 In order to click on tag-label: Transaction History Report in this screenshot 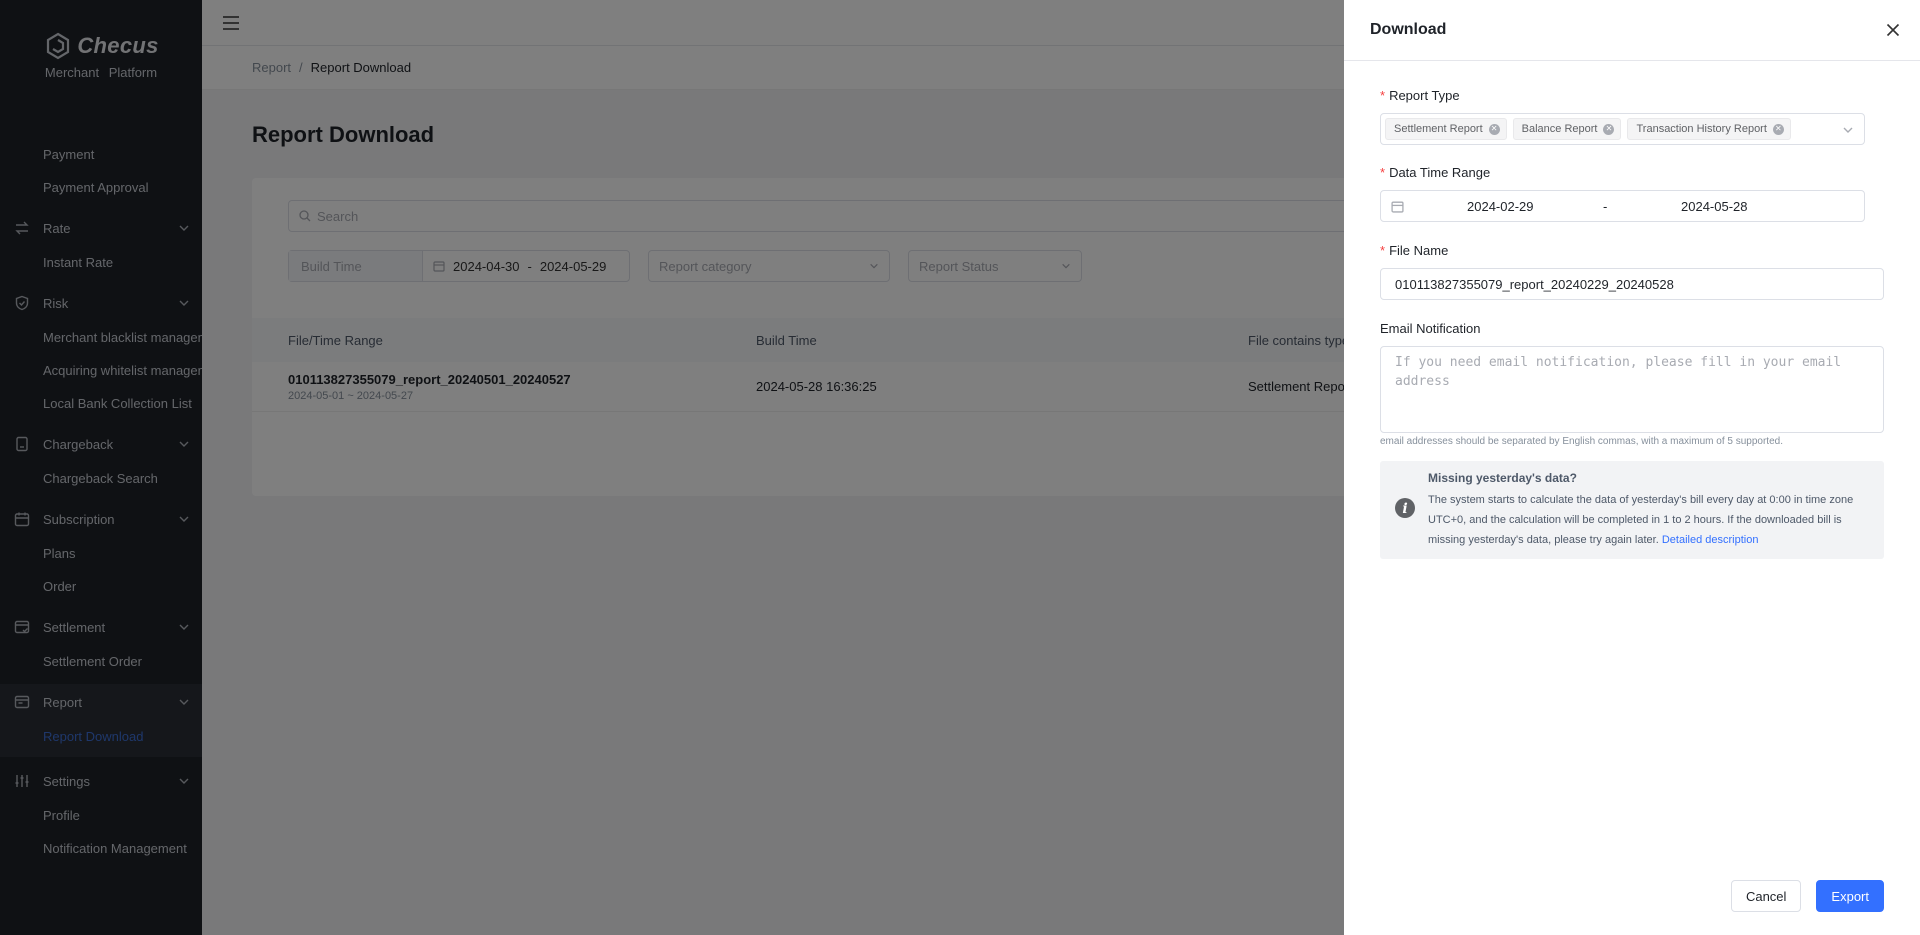, I will do `click(1701, 129)`.